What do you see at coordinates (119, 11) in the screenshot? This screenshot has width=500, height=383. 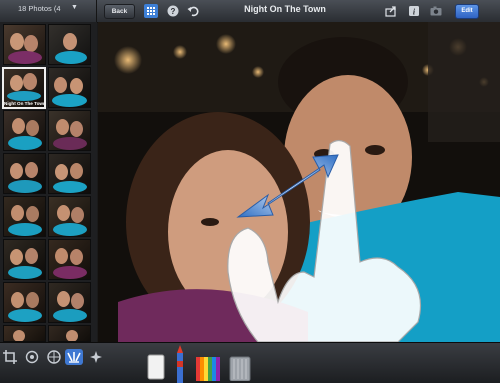 I see `back-button: Back` at bounding box center [119, 11].